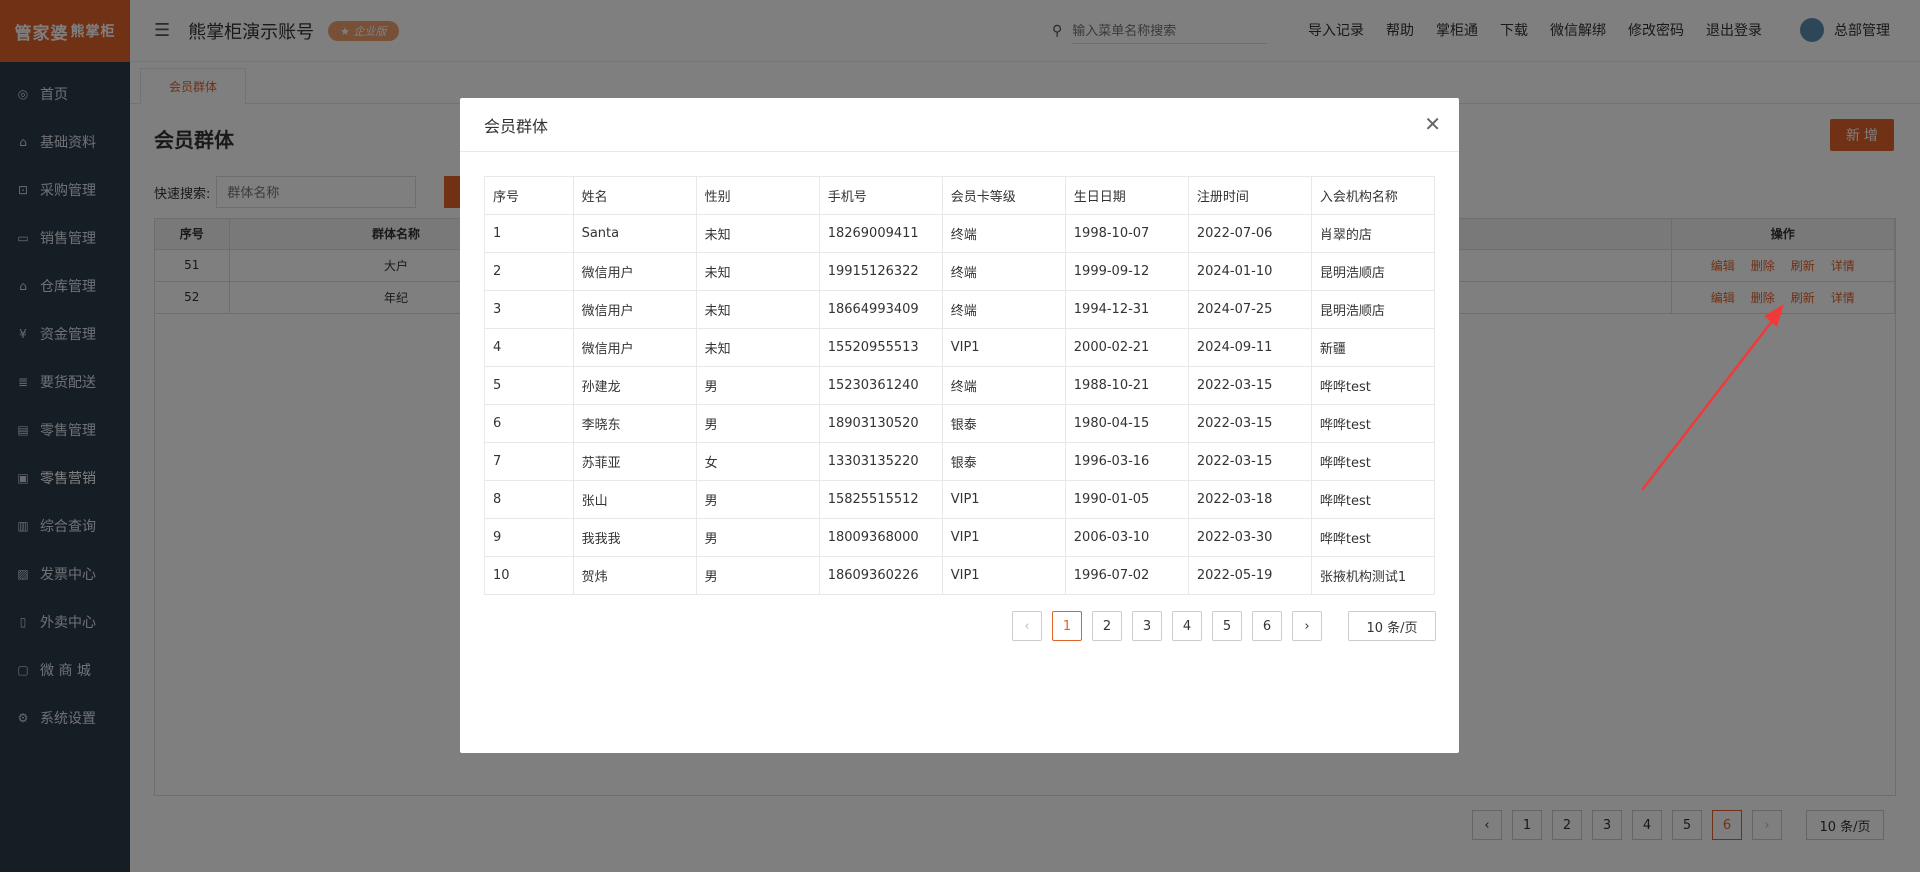 The height and width of the screenshot is (872, 1920). Describe the element at coordinates (516, 126) in the screenshot. I see `dialog-title: 会员群体` at that location.